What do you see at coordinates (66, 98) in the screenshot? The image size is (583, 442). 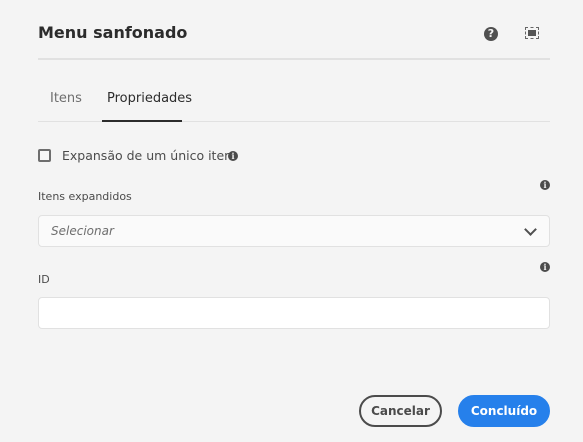 I see `tab-itens: Itens` at bounding box center [66, 98].